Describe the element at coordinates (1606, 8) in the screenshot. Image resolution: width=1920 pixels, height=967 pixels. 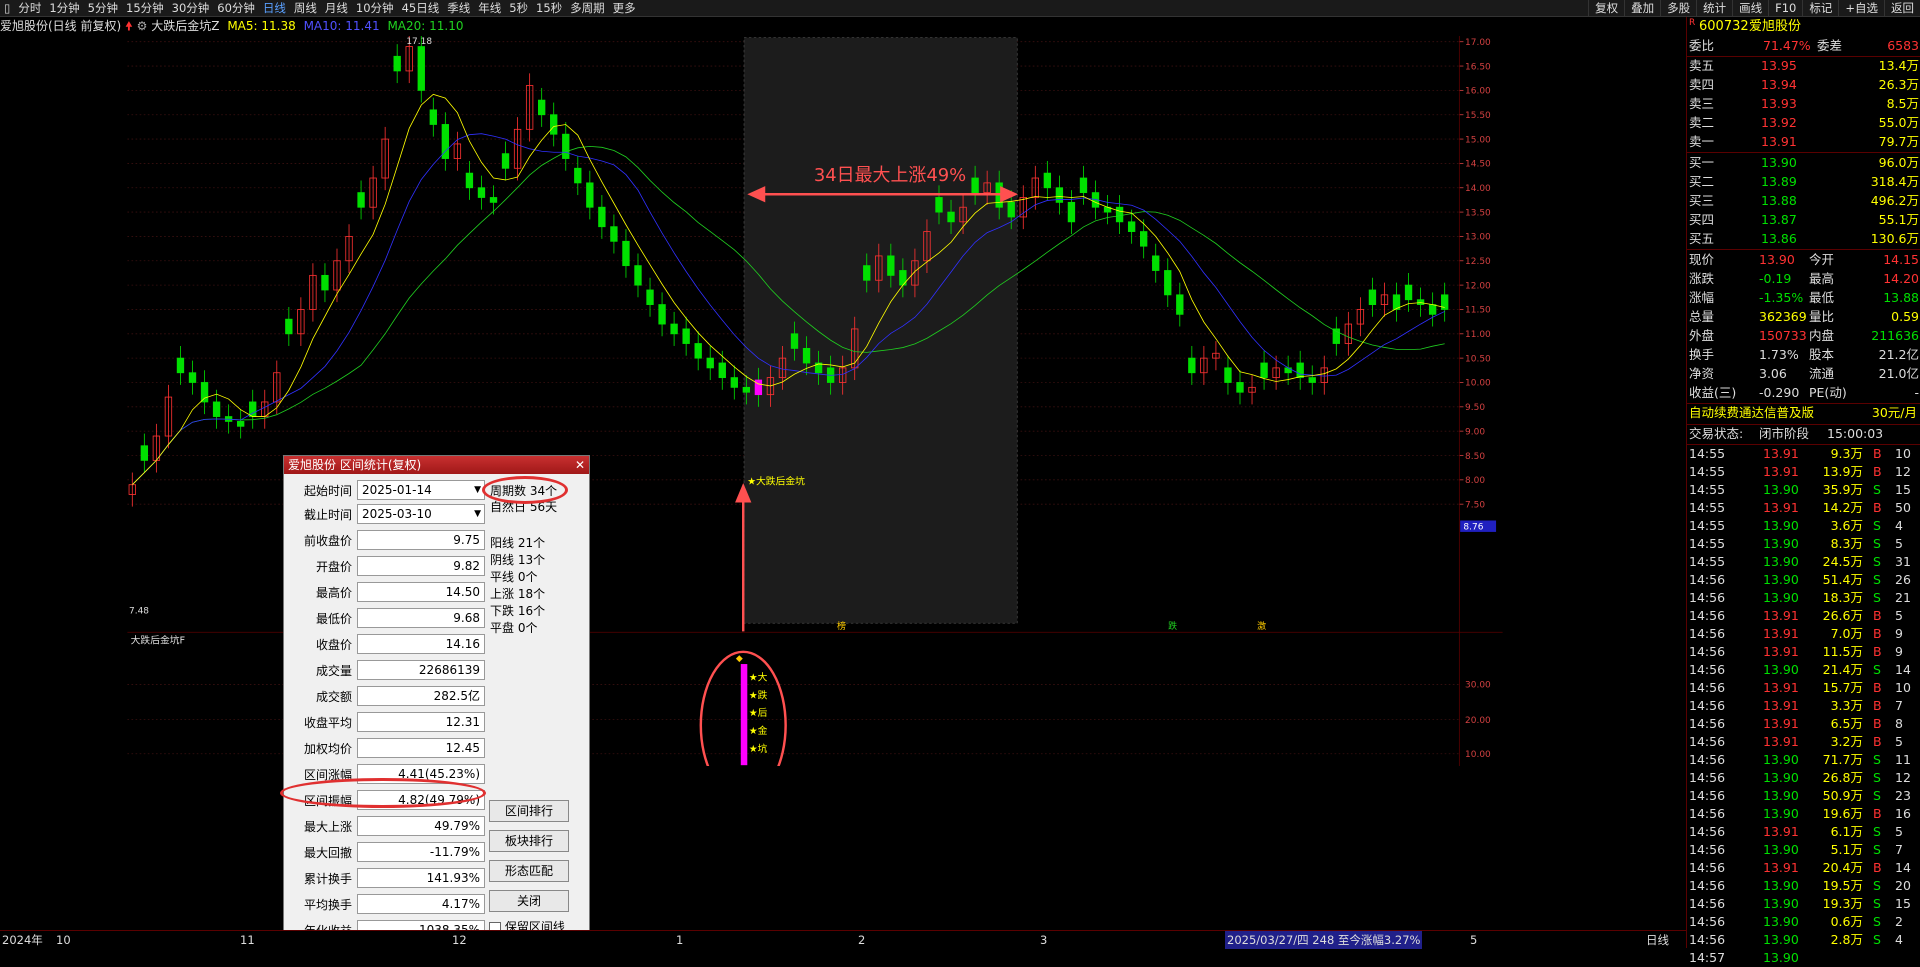
I see `toolbar-btn-0: 复权` at that location.